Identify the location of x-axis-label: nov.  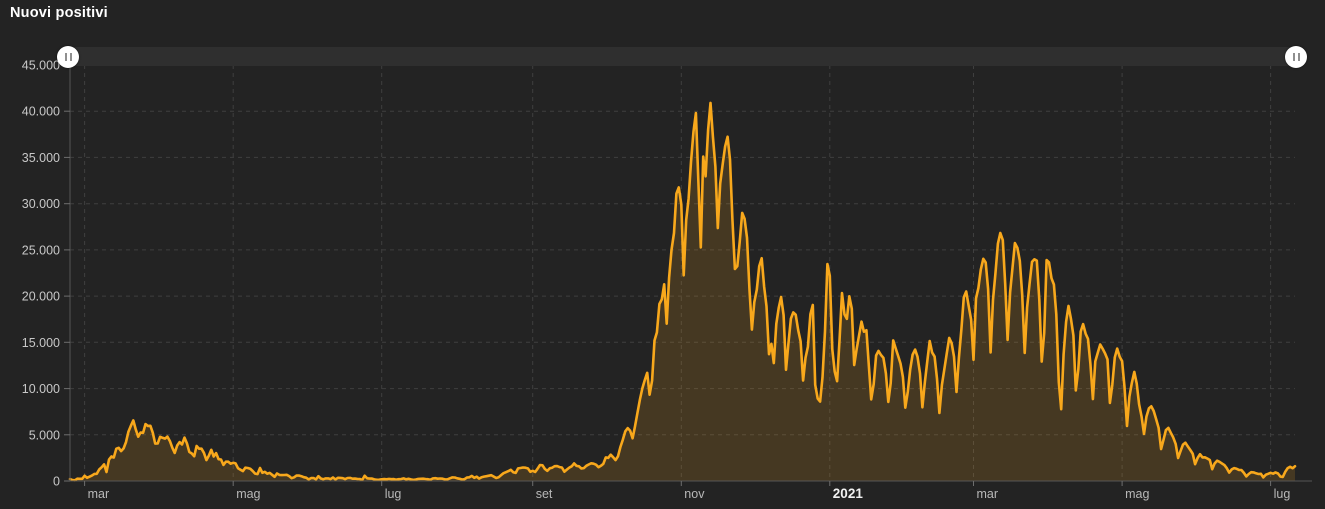
(694, 494).